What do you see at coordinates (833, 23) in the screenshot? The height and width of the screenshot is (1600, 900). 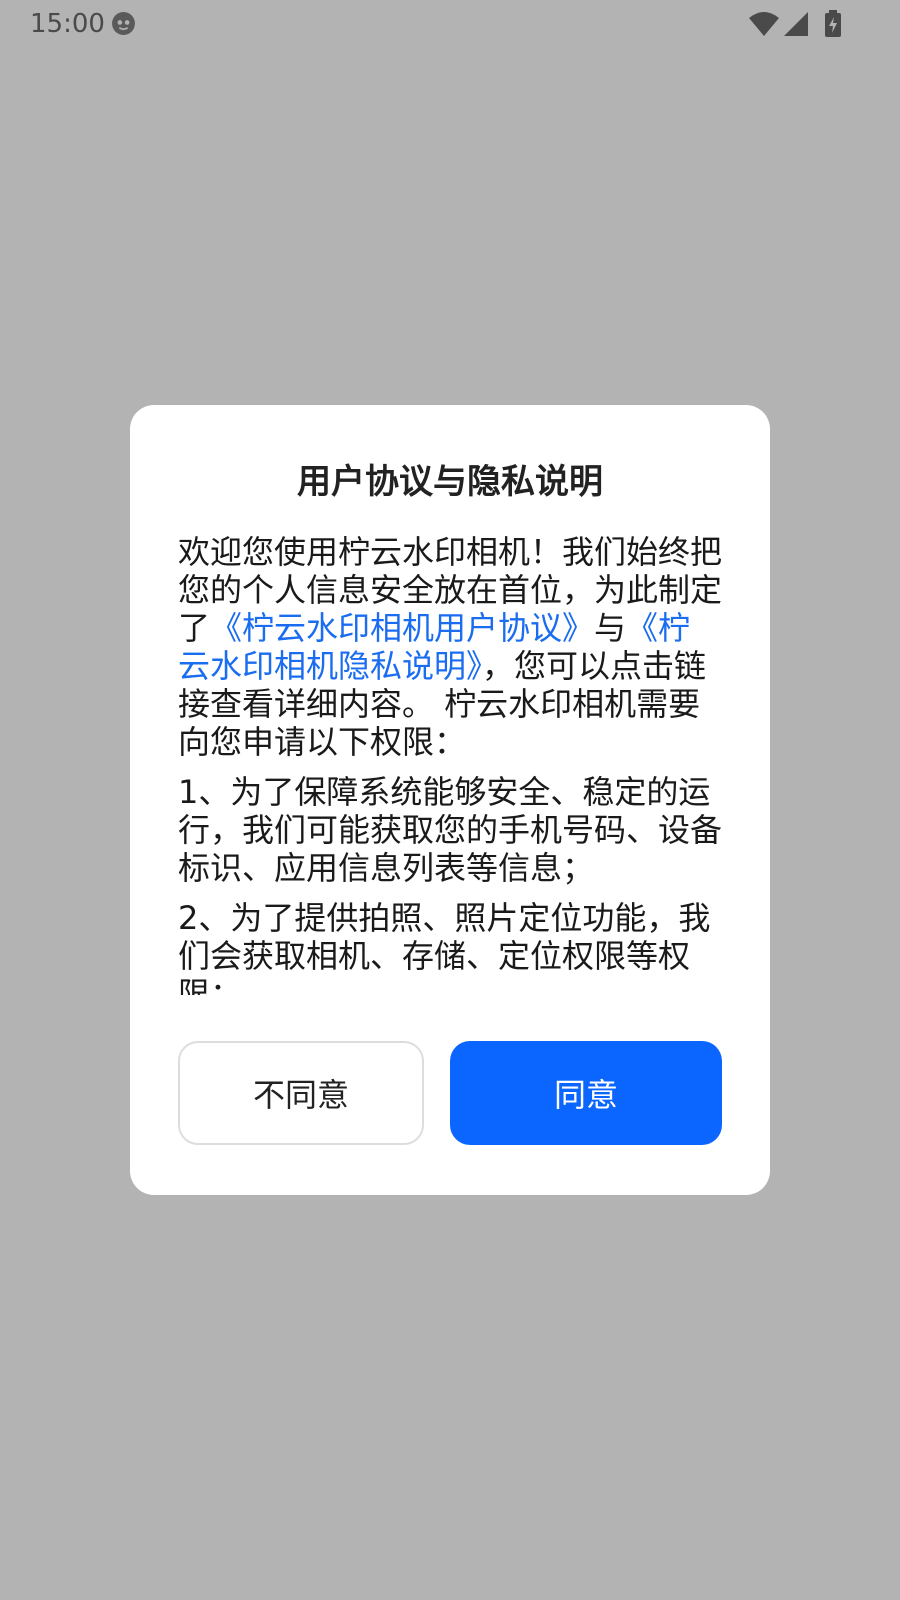 I see `battery-charging-icon` at bounding box center [833, 23].